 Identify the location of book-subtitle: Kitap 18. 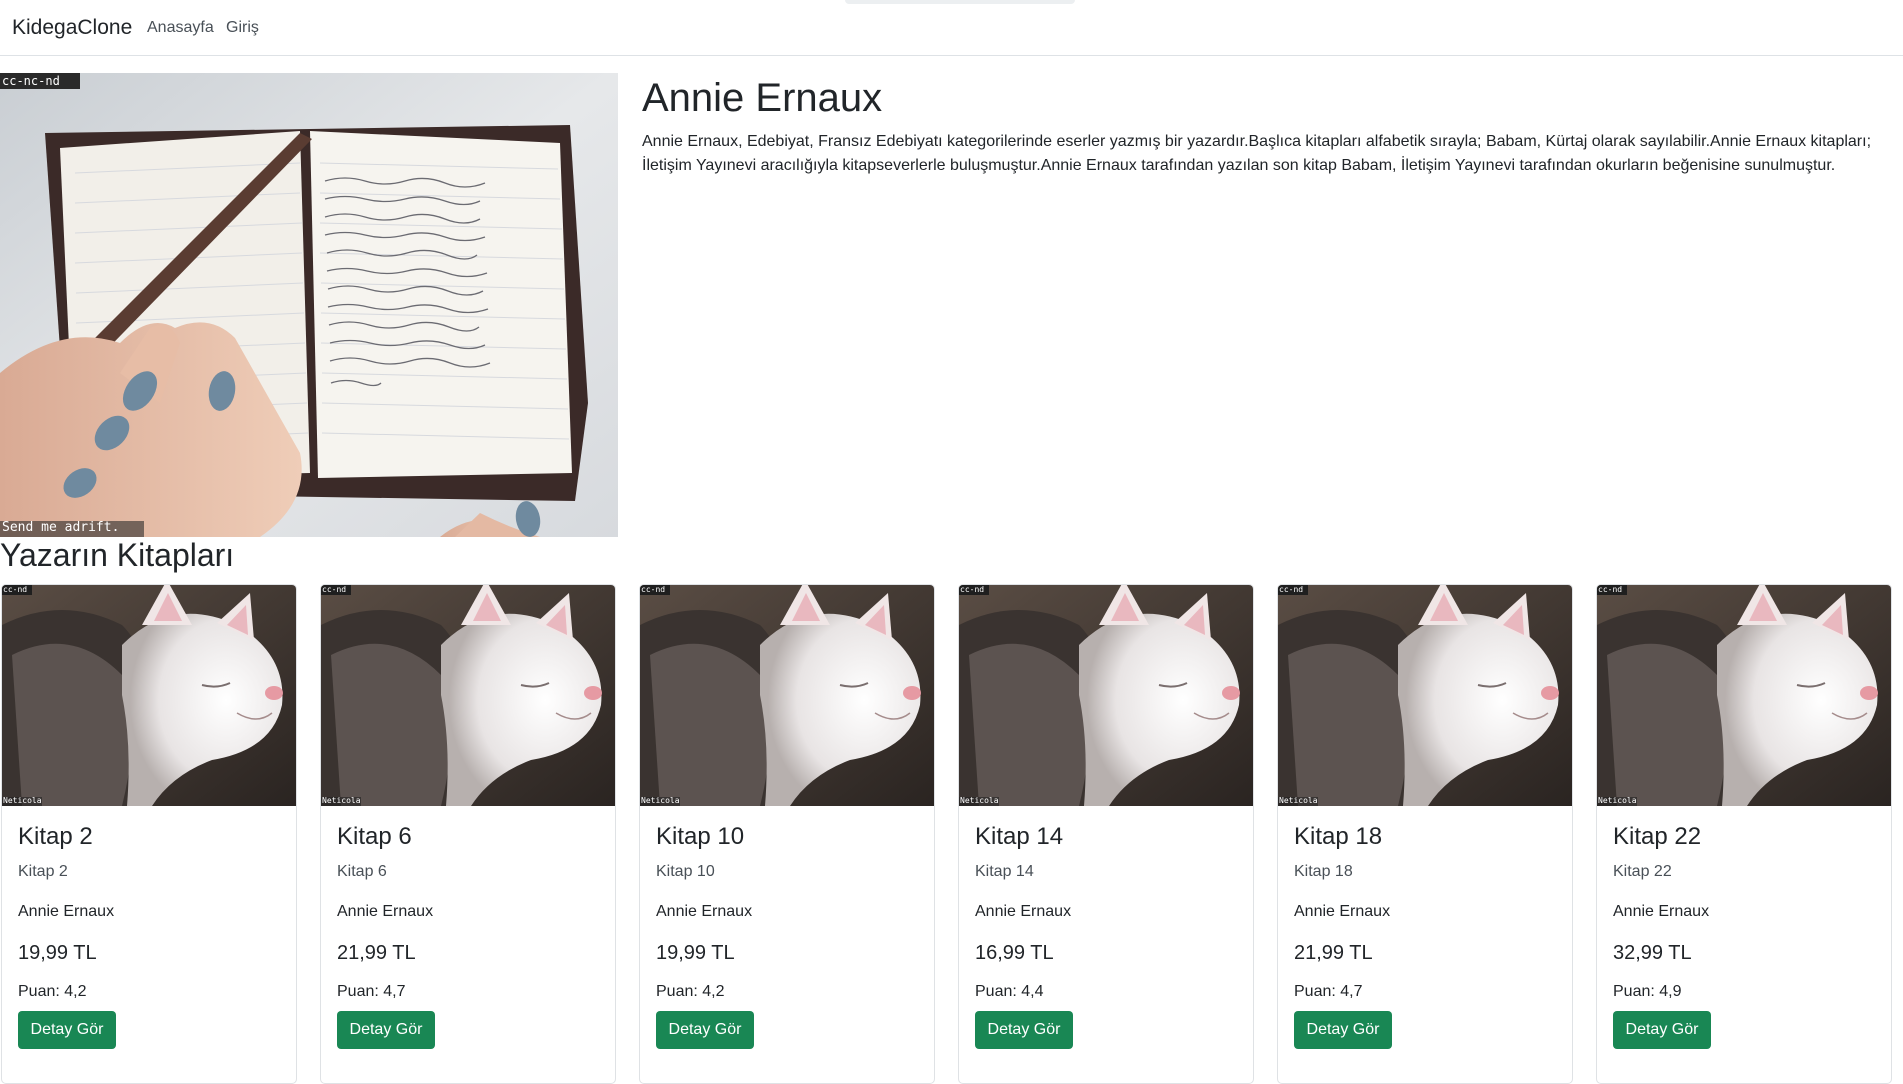
(1323, 871).